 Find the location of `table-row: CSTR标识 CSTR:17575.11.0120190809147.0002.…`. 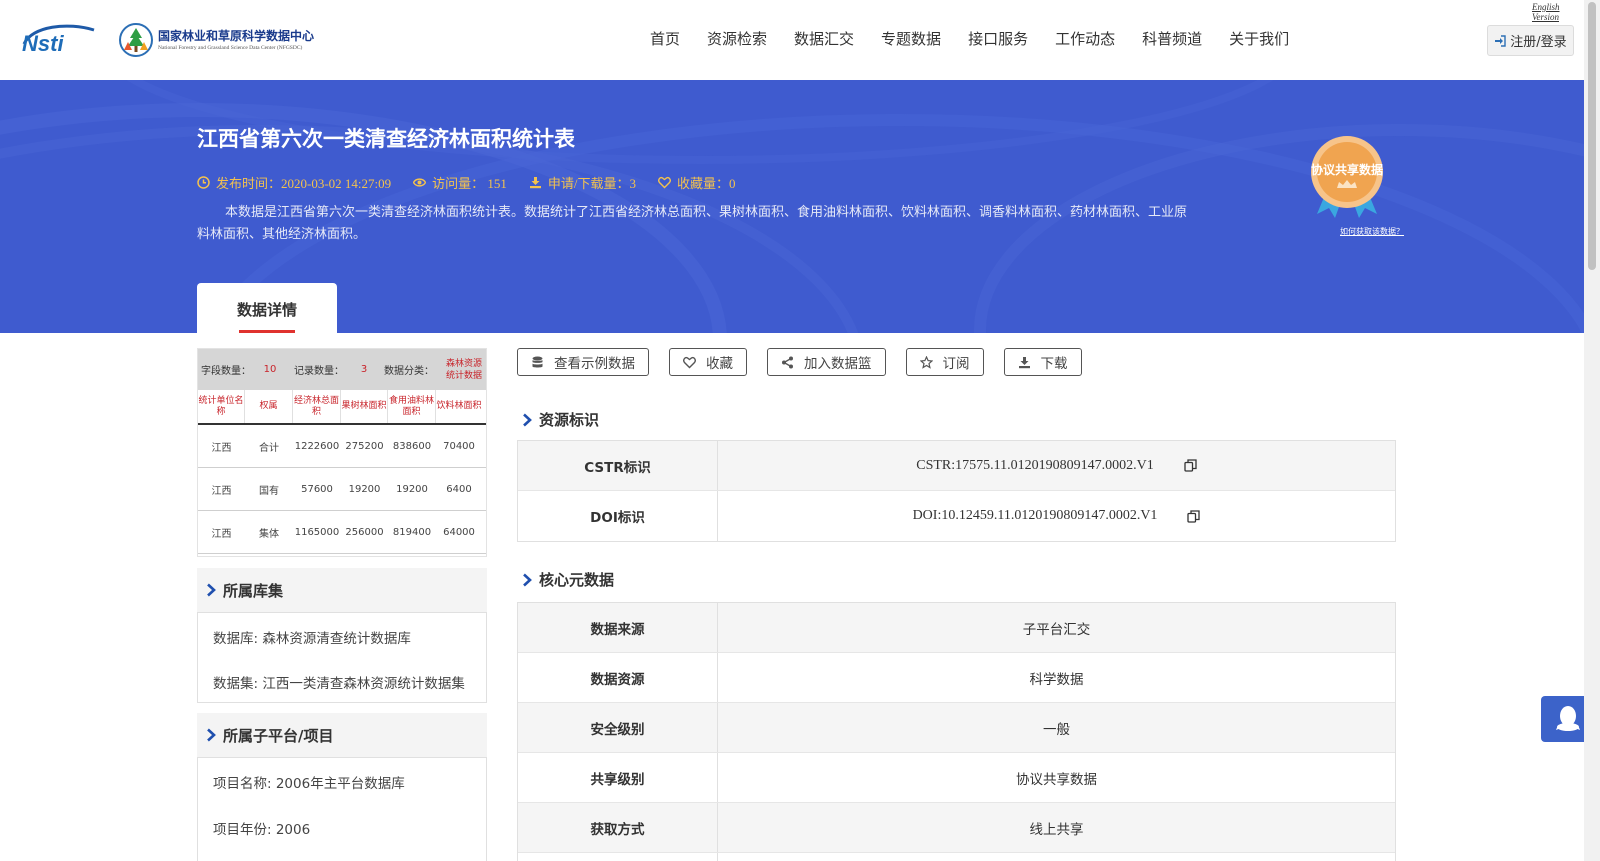

table-row: CSTR标识 CSTR:17575.11.0120190809147.0002.… is located at coordinates (956, 466).